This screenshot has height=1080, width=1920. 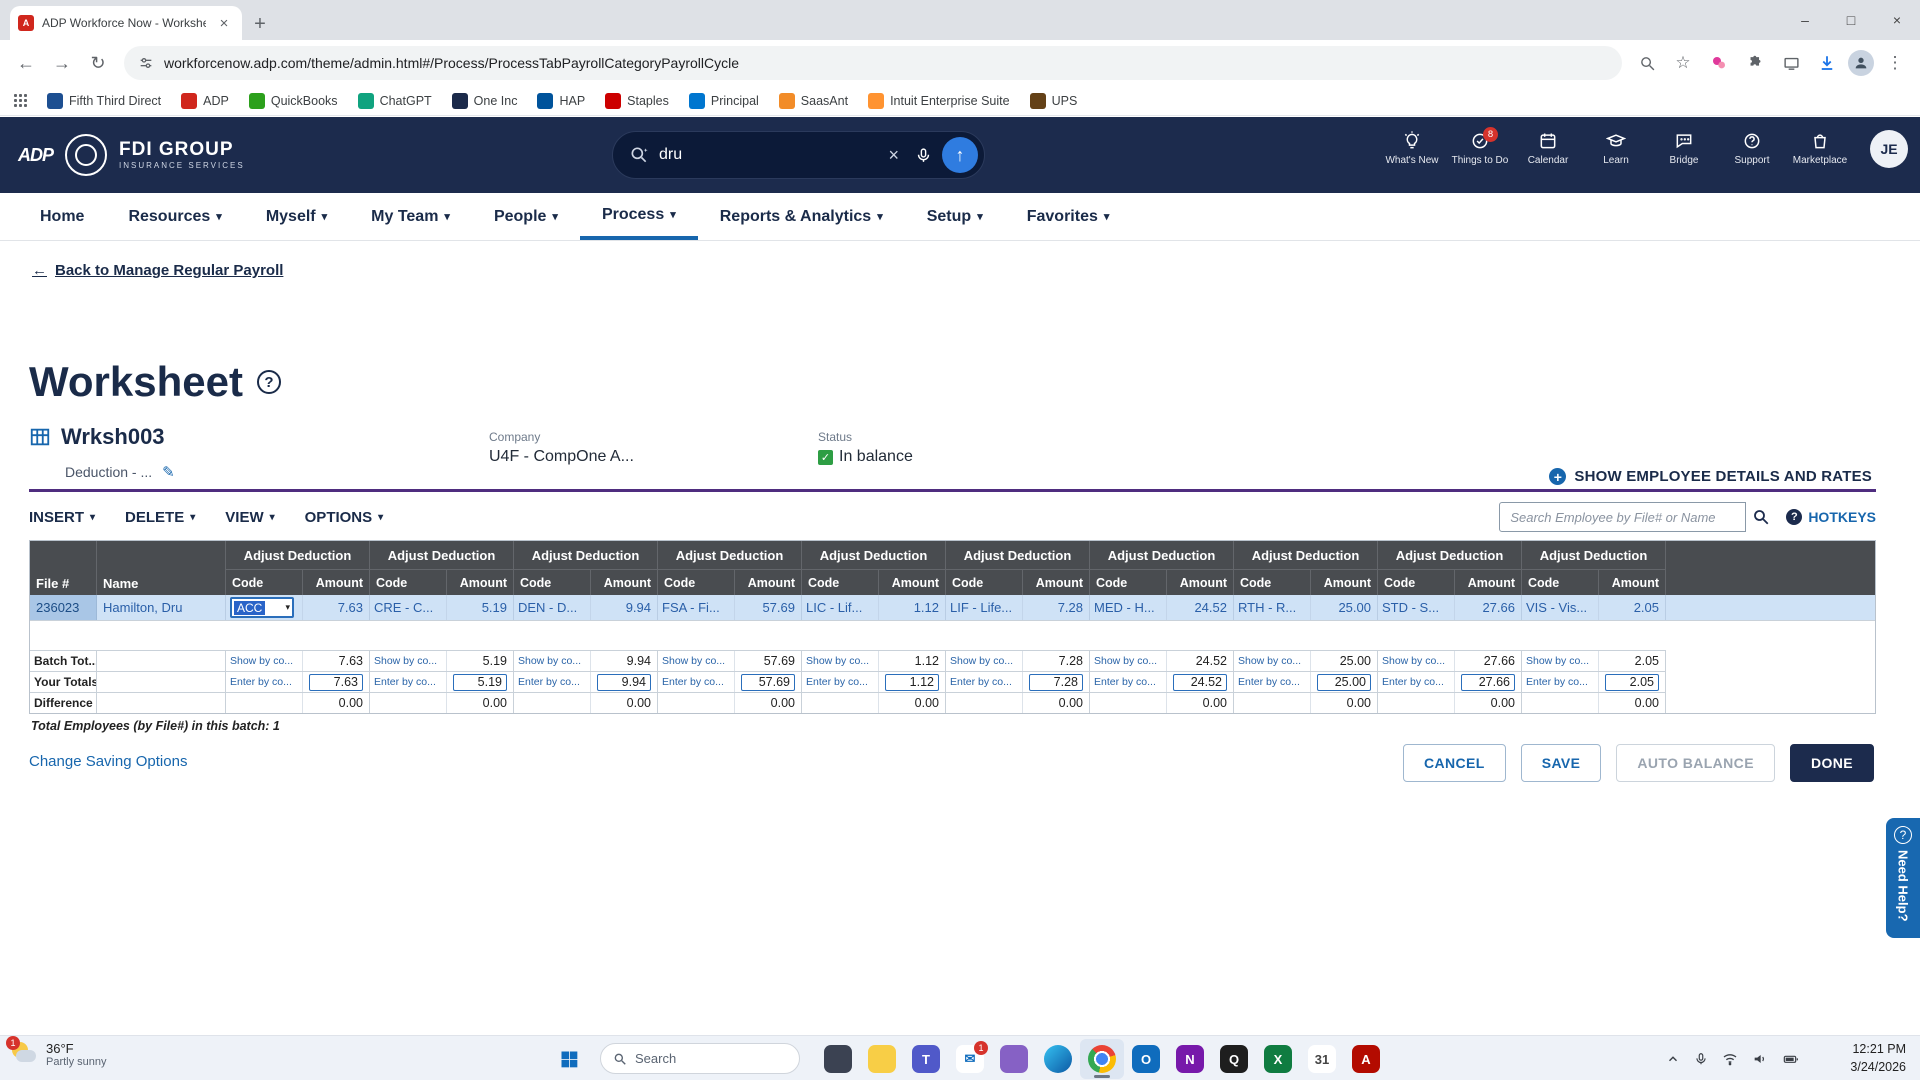 I want to click on header-item-calendar: Calendar, so click(x=1548, y=148).